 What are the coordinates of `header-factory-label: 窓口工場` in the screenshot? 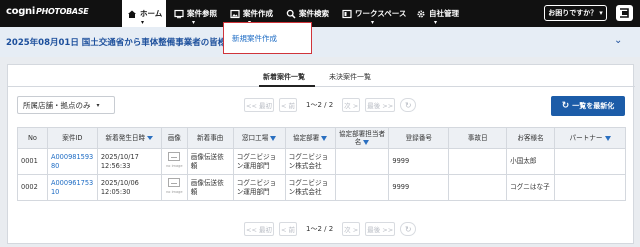 It's located at (255, 138).